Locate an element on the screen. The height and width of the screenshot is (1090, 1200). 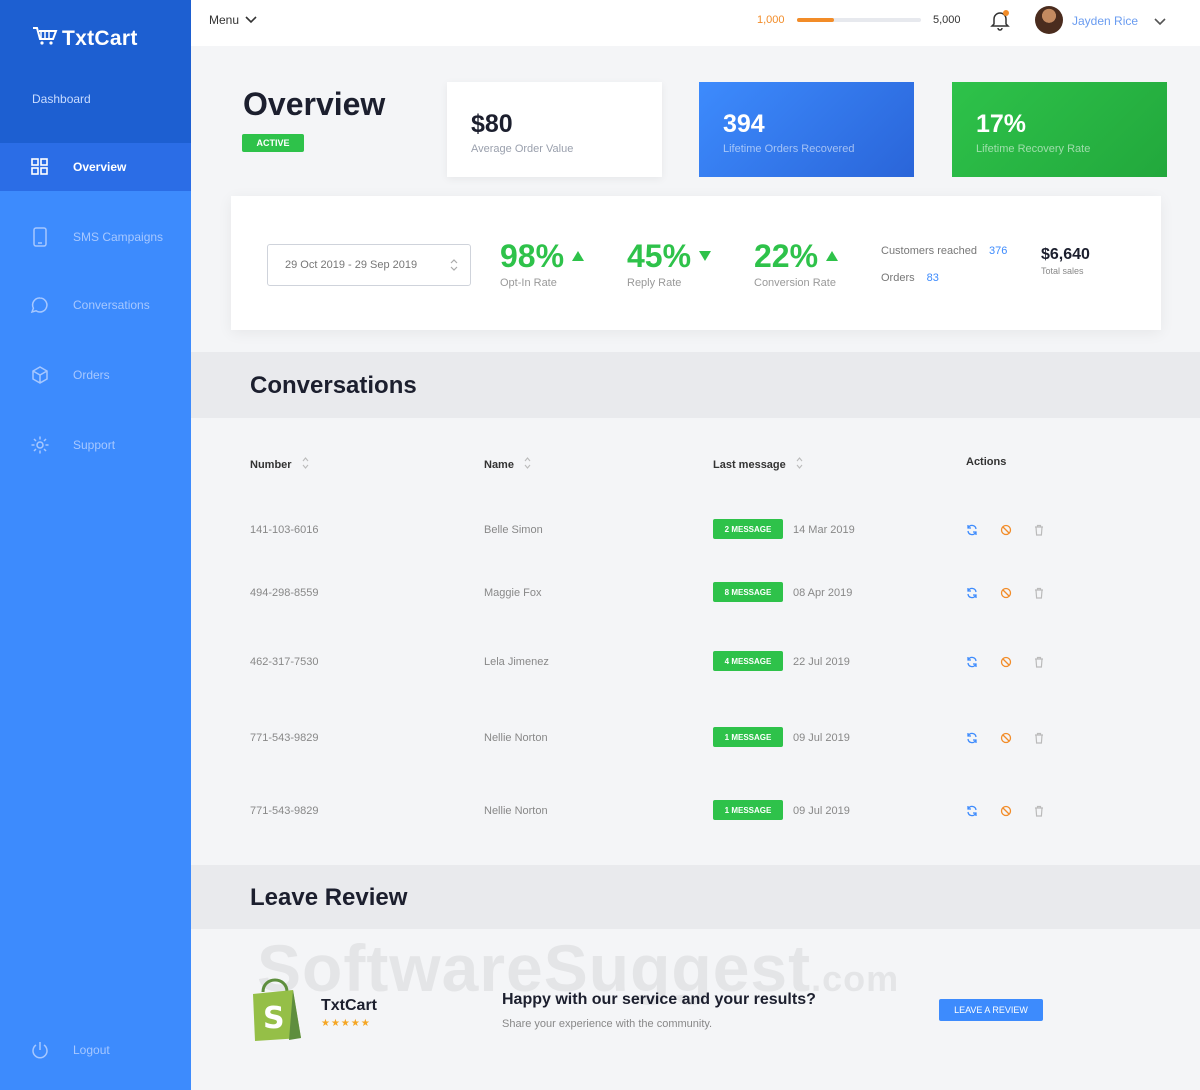
conversations-title: Conversations is located at coordinates (333, 385).